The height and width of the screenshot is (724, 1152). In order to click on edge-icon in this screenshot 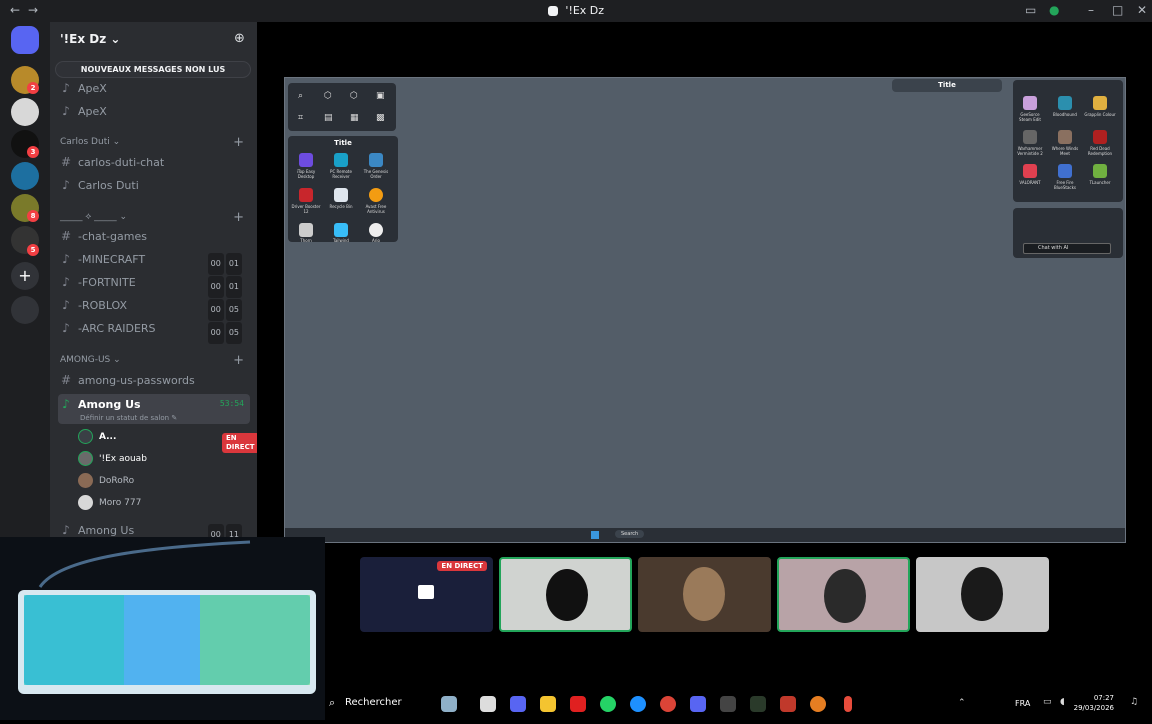, I will do `click(638, 704)`.